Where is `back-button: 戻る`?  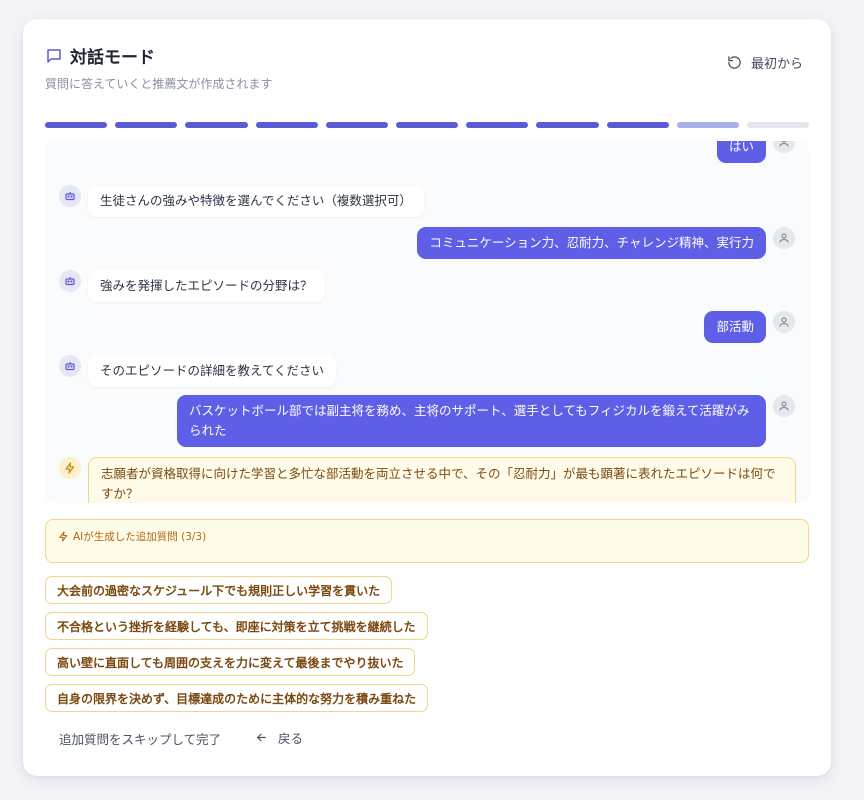 back-button: 戻る is located at coordinates (279, 737).